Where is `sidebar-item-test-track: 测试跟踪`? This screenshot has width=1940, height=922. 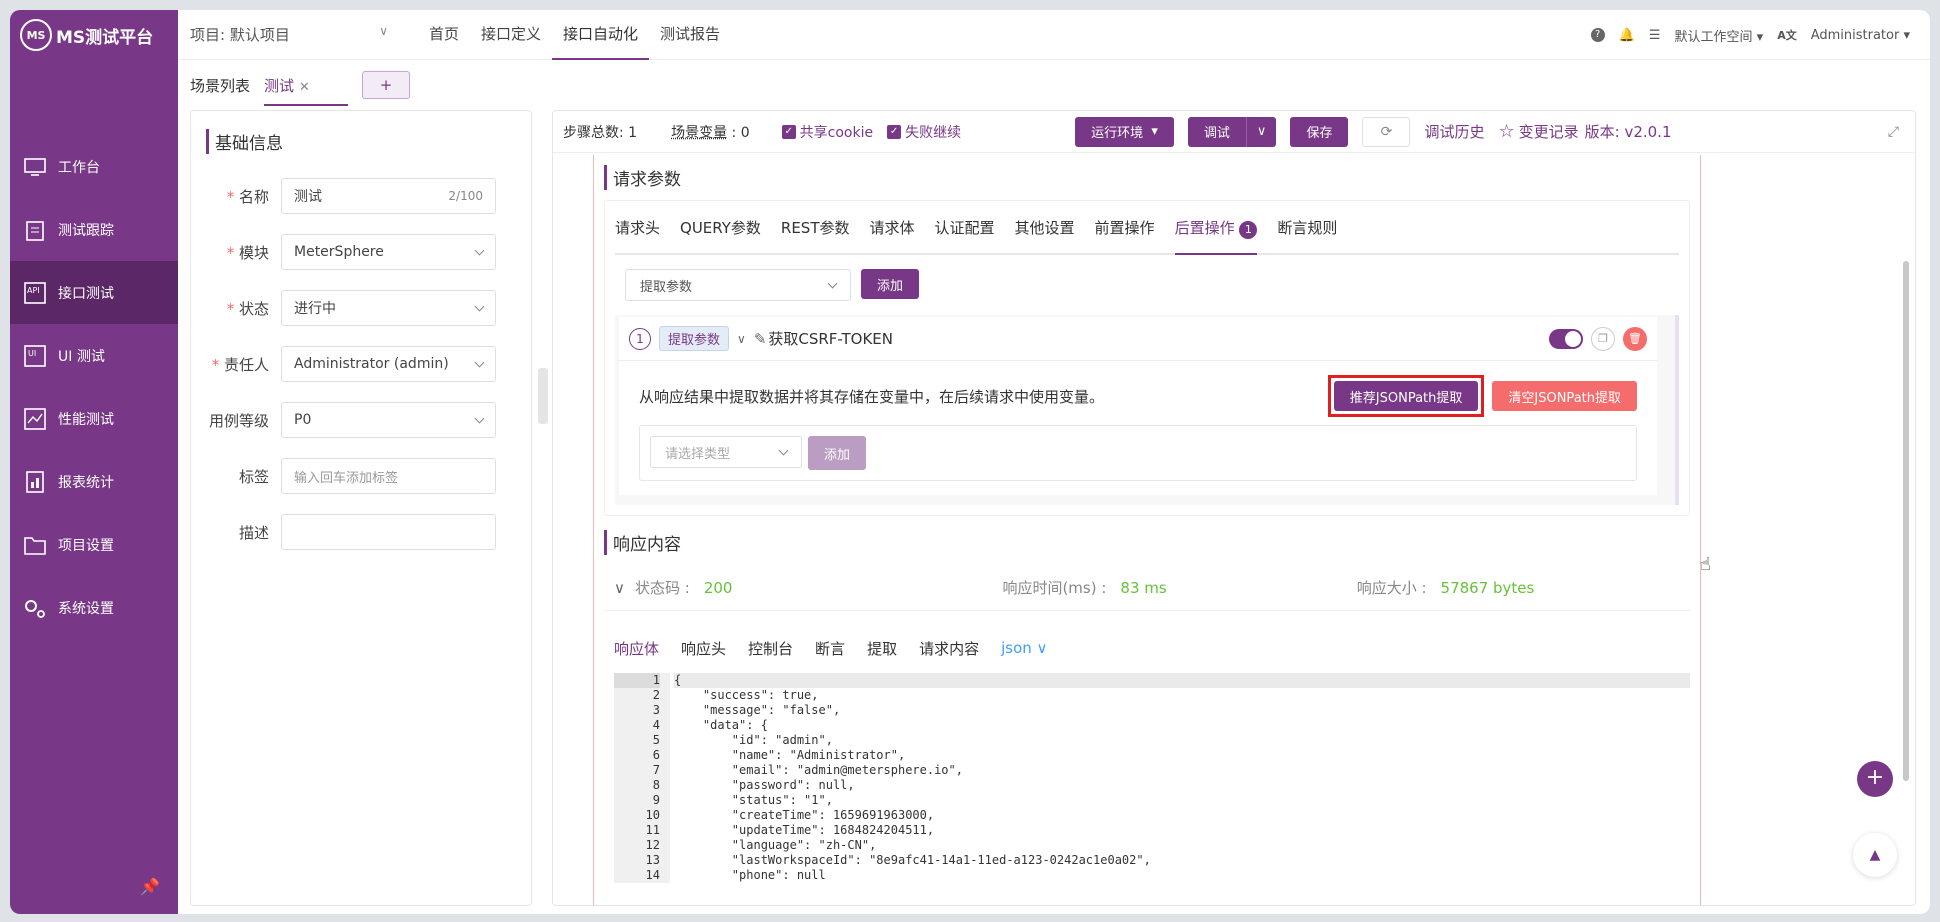 sidebar-item-test-track: 测试跟踪 is located at coordinates (94, 229).